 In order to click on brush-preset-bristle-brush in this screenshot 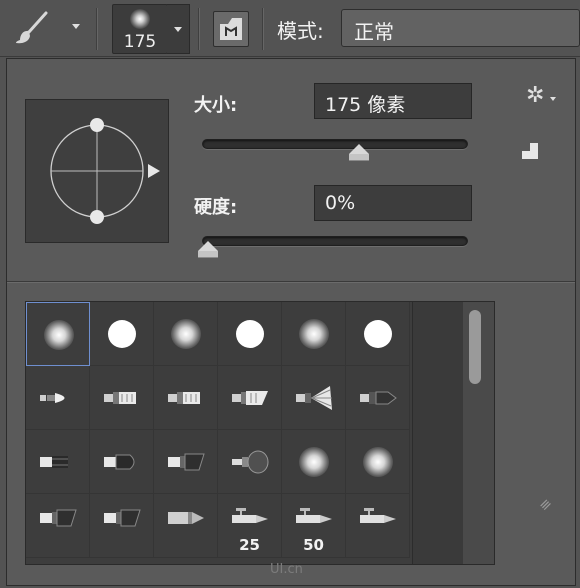, I will do `click(58, 398)`.